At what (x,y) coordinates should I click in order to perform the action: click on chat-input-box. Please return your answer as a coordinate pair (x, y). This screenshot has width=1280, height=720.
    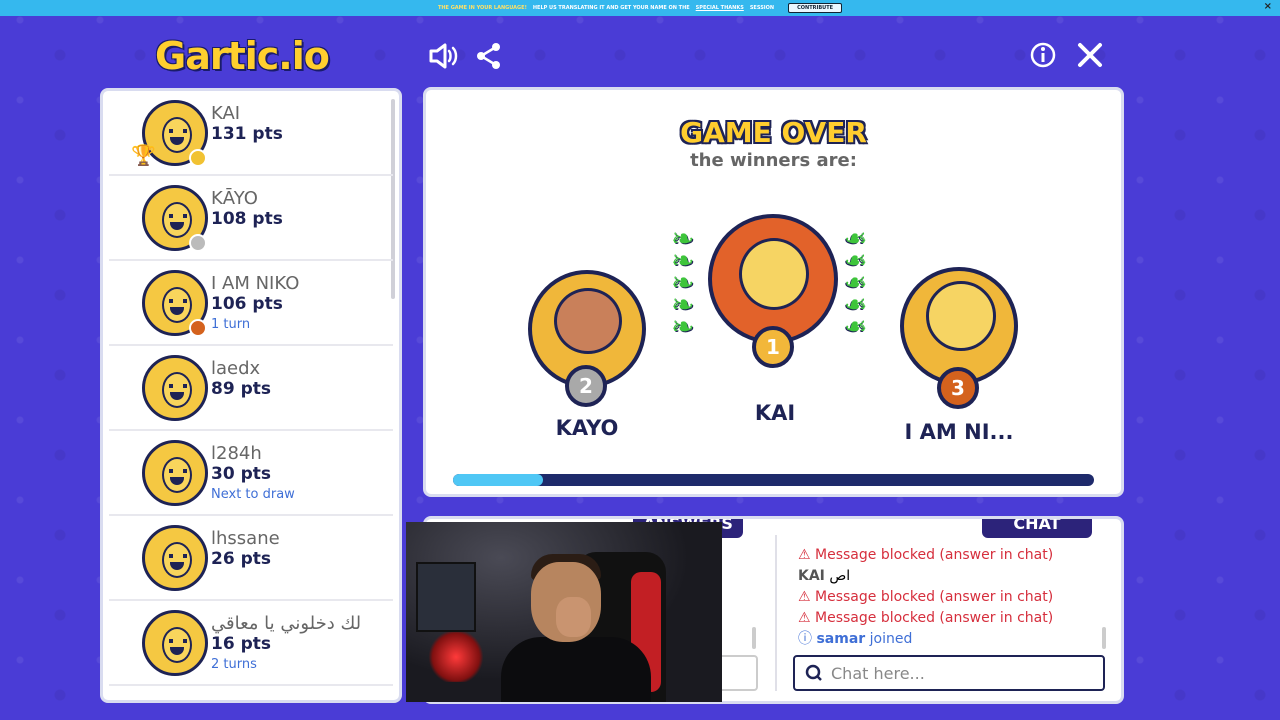
    Looking at the image, I should click on (949, 673).